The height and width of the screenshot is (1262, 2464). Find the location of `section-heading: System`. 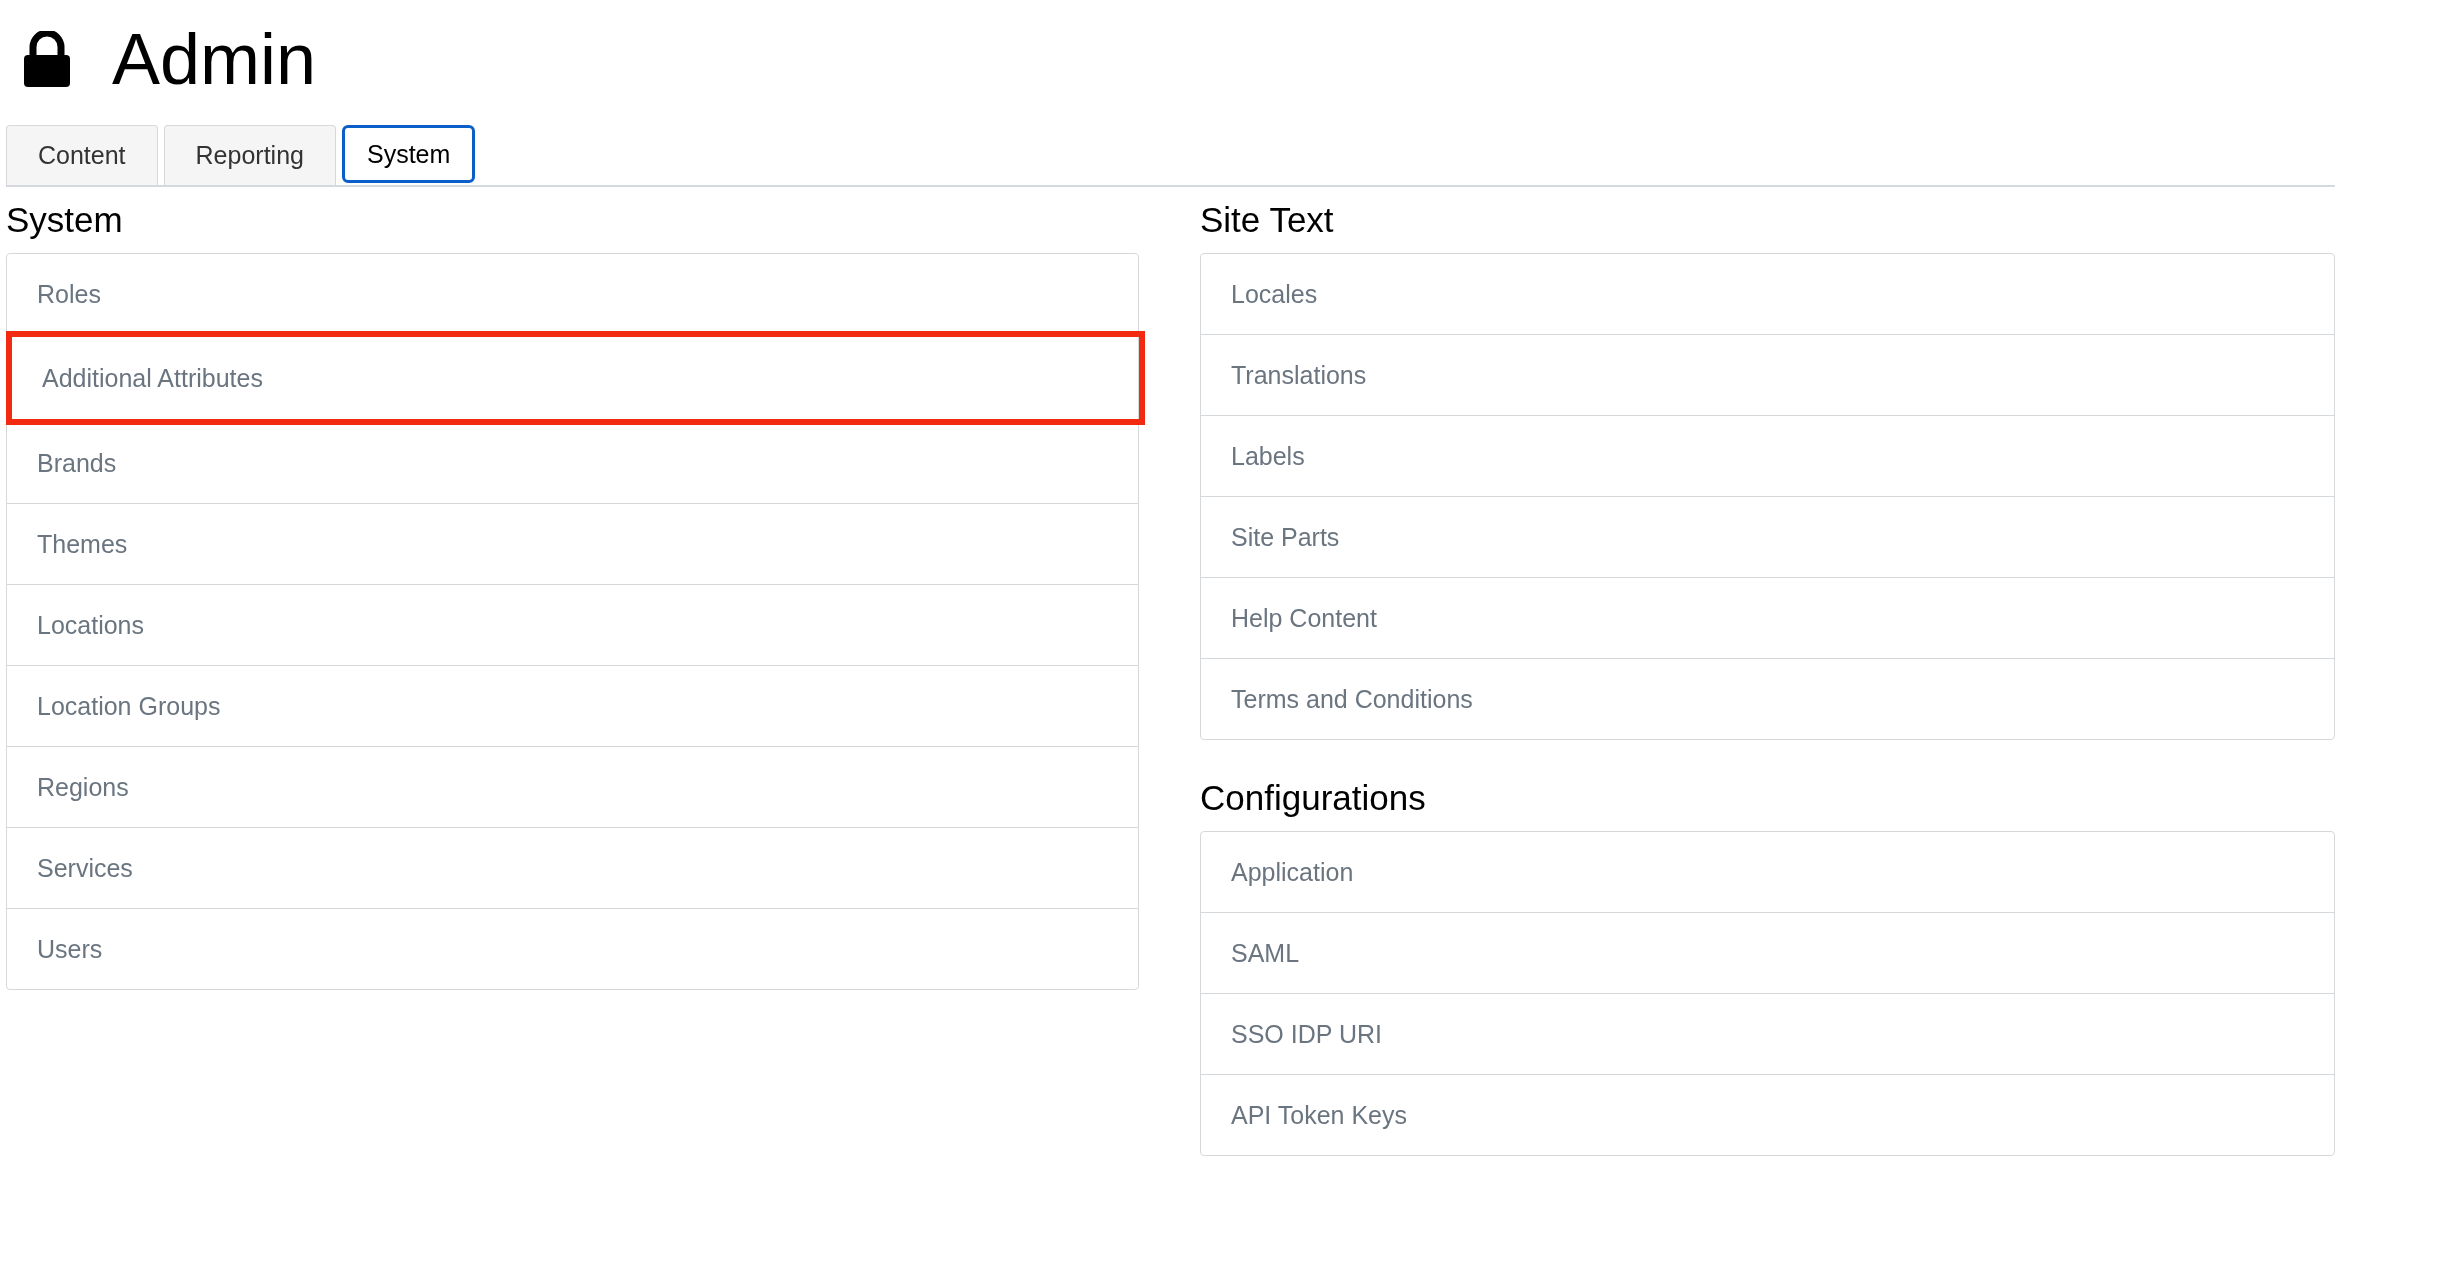

section-heading: System is located at coordinates (65, 220).